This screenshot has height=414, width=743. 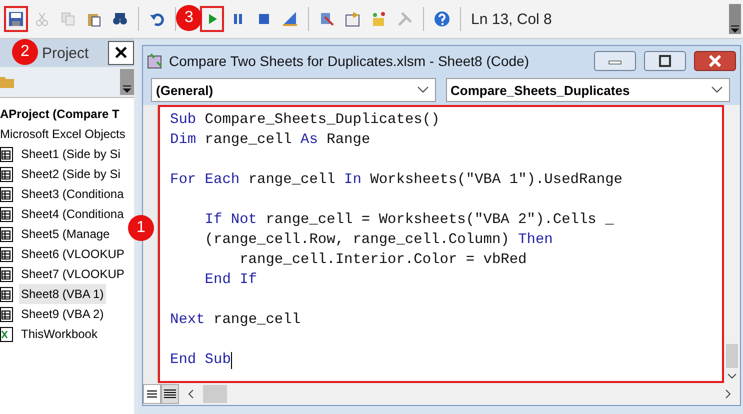 I want to click on tree-item: Sheet2 (Side by Si, so click(x=70, y=174).